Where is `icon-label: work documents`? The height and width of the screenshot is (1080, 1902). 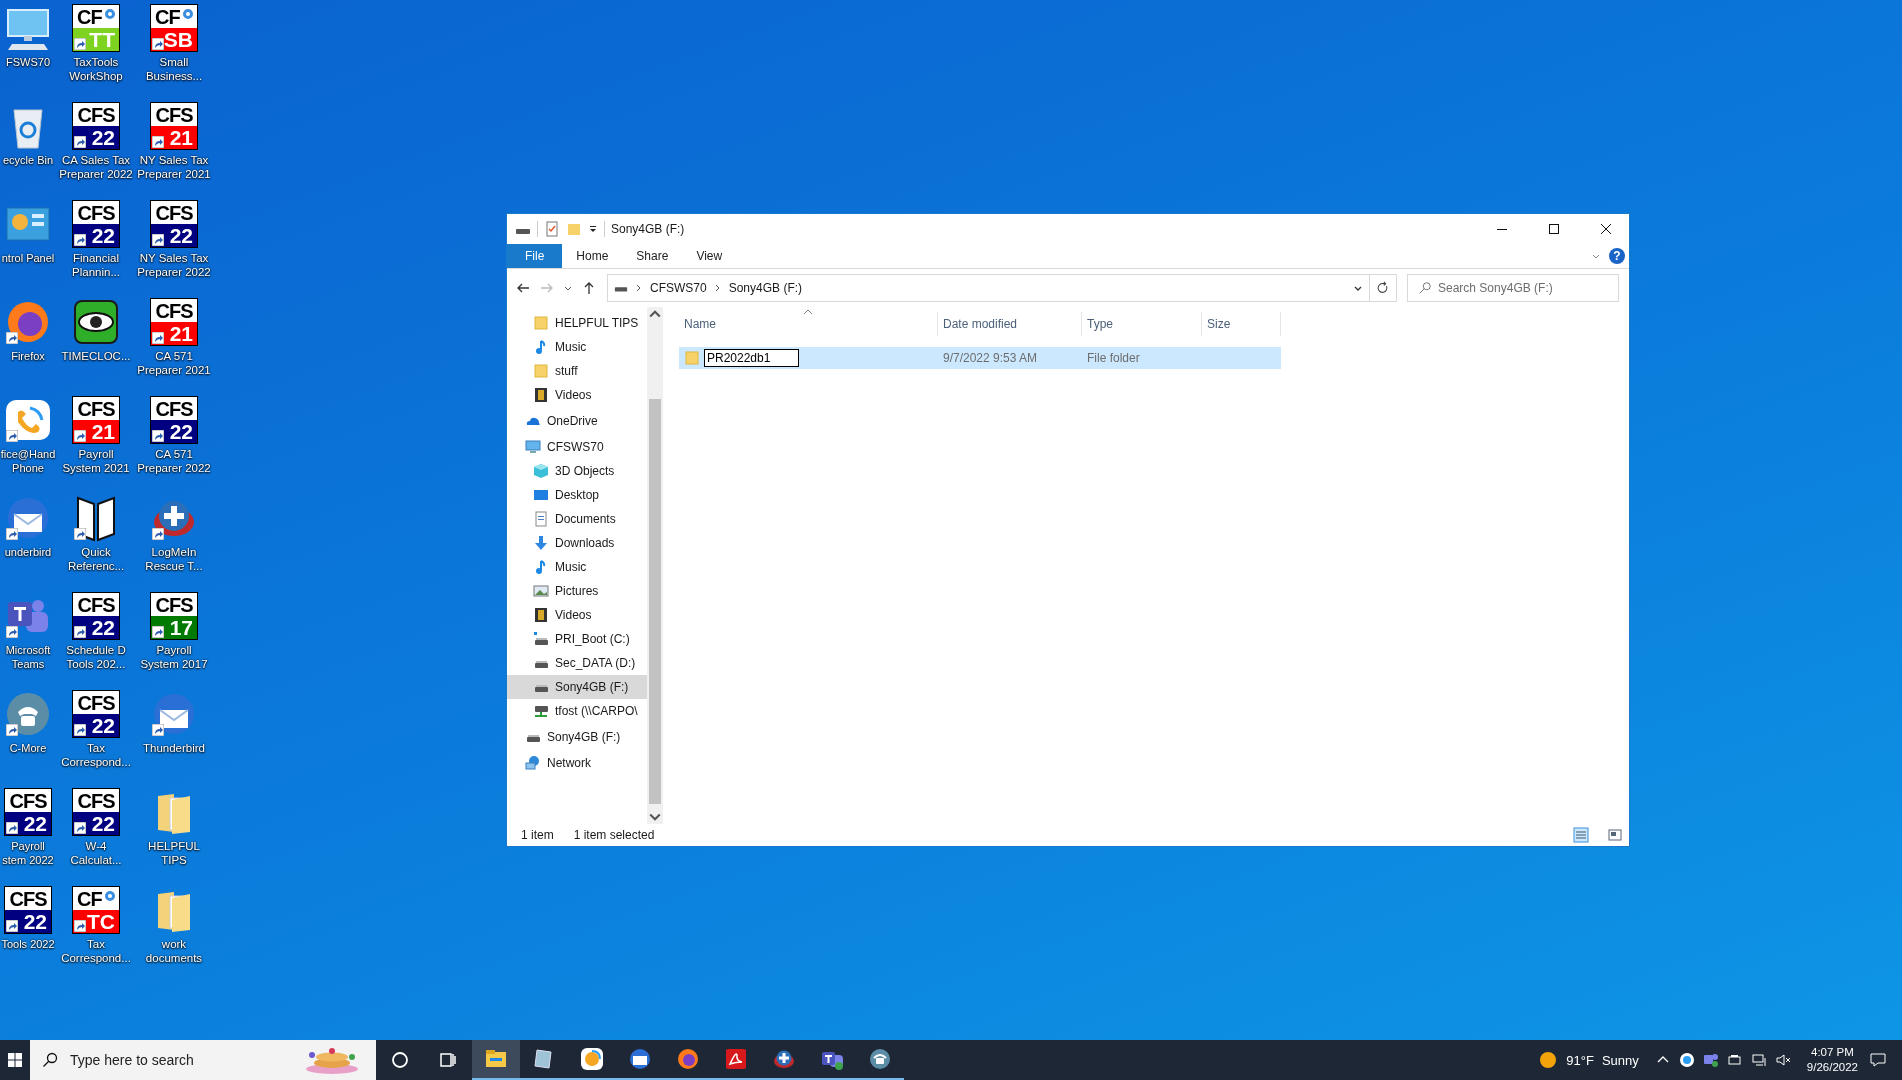
icon-label: work documents is located at coordinates (174, 951).